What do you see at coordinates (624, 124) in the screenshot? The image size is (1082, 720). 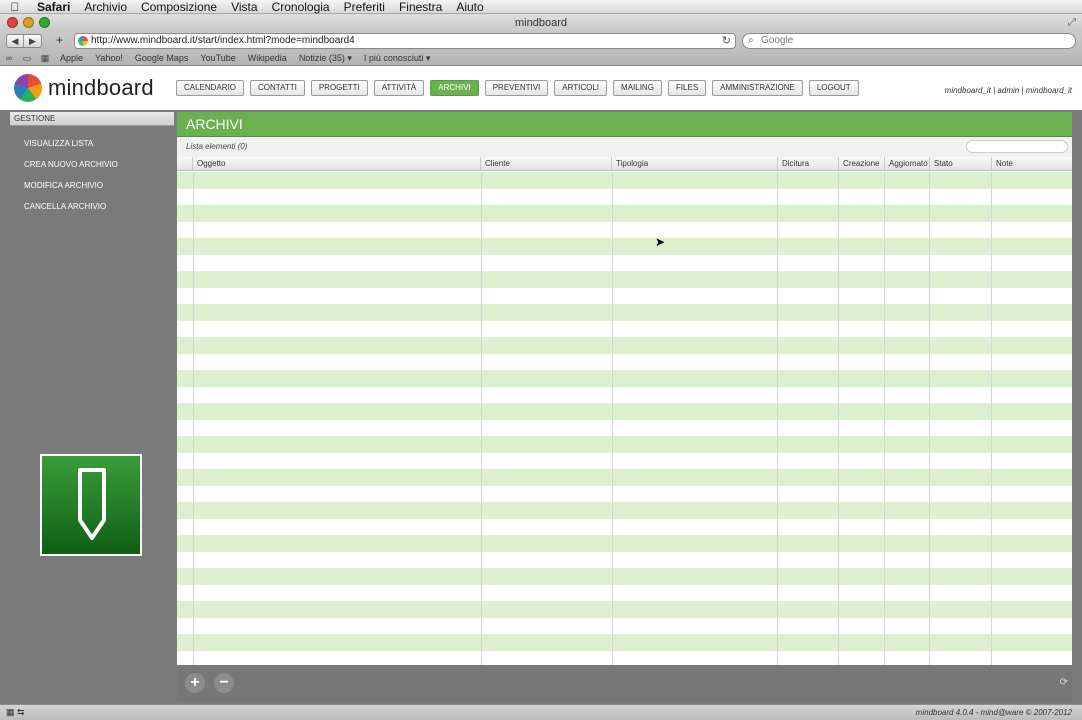 I see `page-title: ARCHIVI` at bounding box center [624, 124].